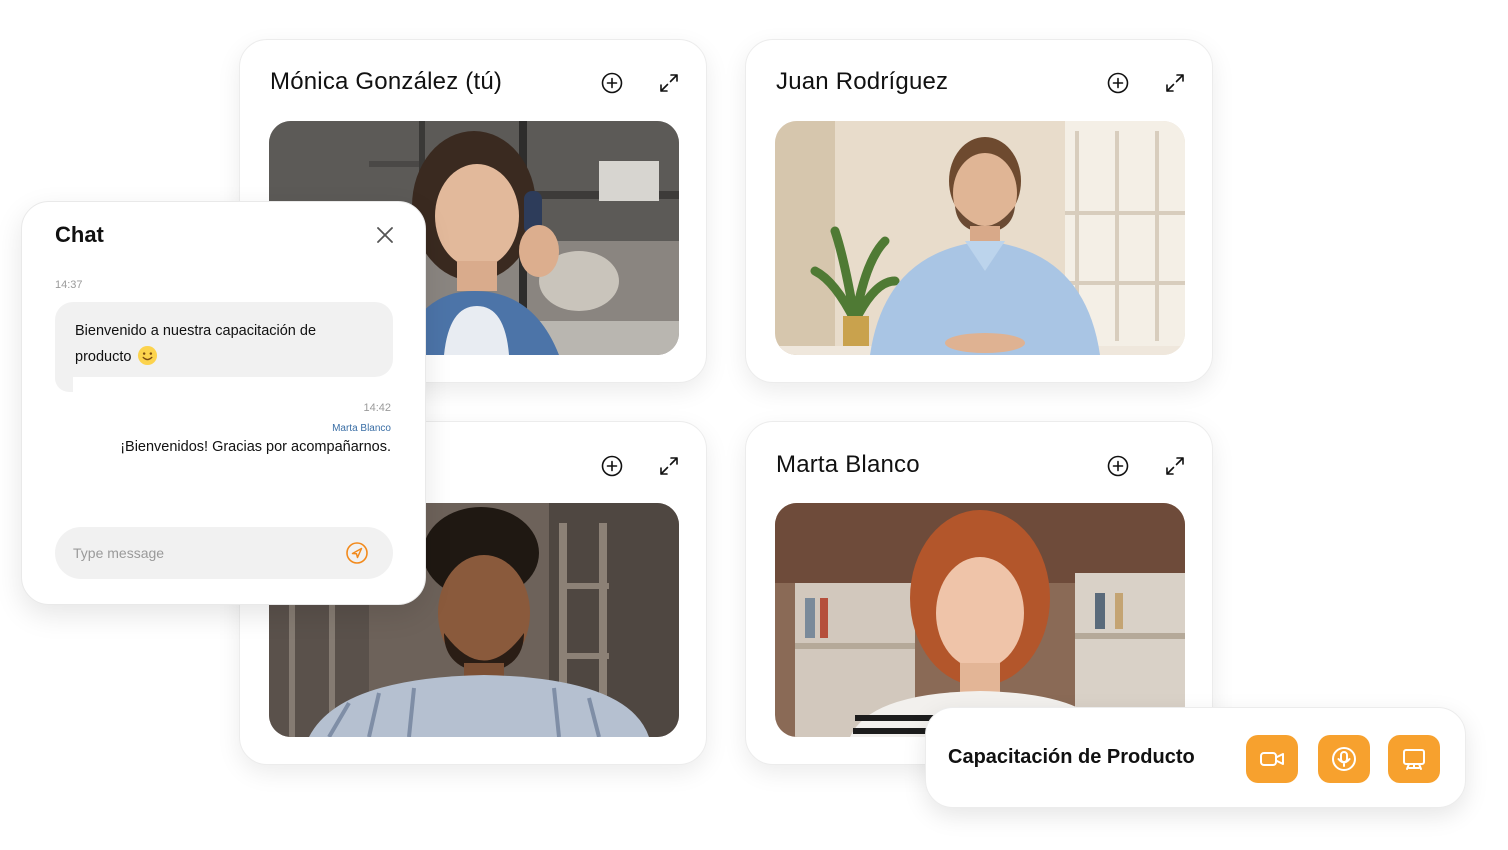 The width and height of the screenshot is (1508, 850). Describe the element at coordinates (148, 355) in the screenshot. I see `smile-emoji-icon` at that location.